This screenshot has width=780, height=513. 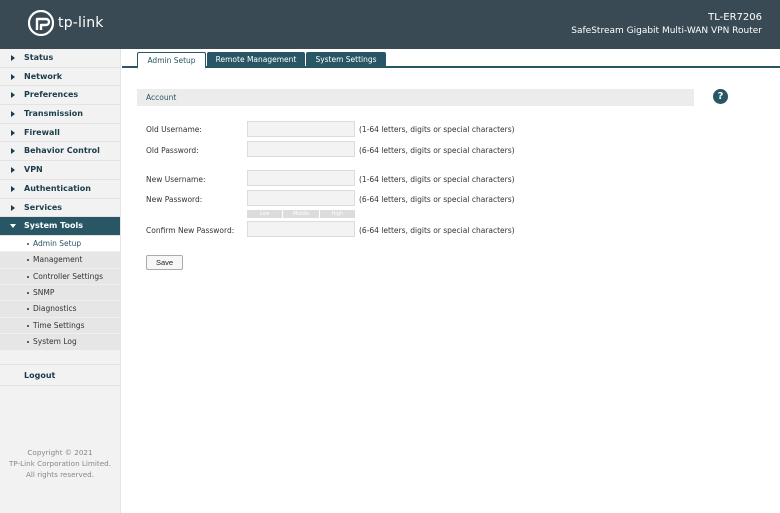 What do you see at coordinates (171, 60) in the screenshot?
I see `tab-admin-setup: Admin Setup` at bounding box center [171, 60].